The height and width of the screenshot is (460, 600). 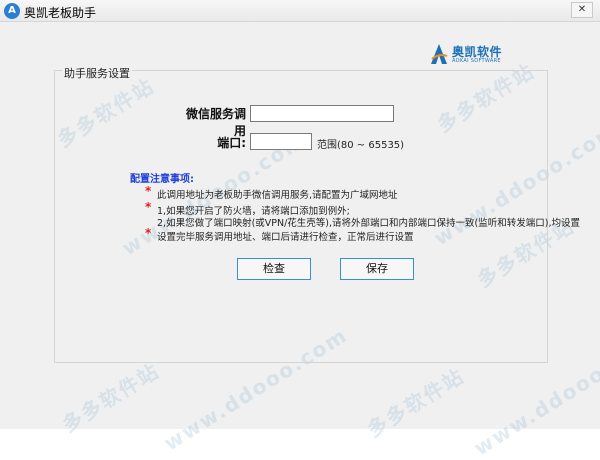 I want to click on window-title: 奥凯老板助手, so click(x=60, y=13).